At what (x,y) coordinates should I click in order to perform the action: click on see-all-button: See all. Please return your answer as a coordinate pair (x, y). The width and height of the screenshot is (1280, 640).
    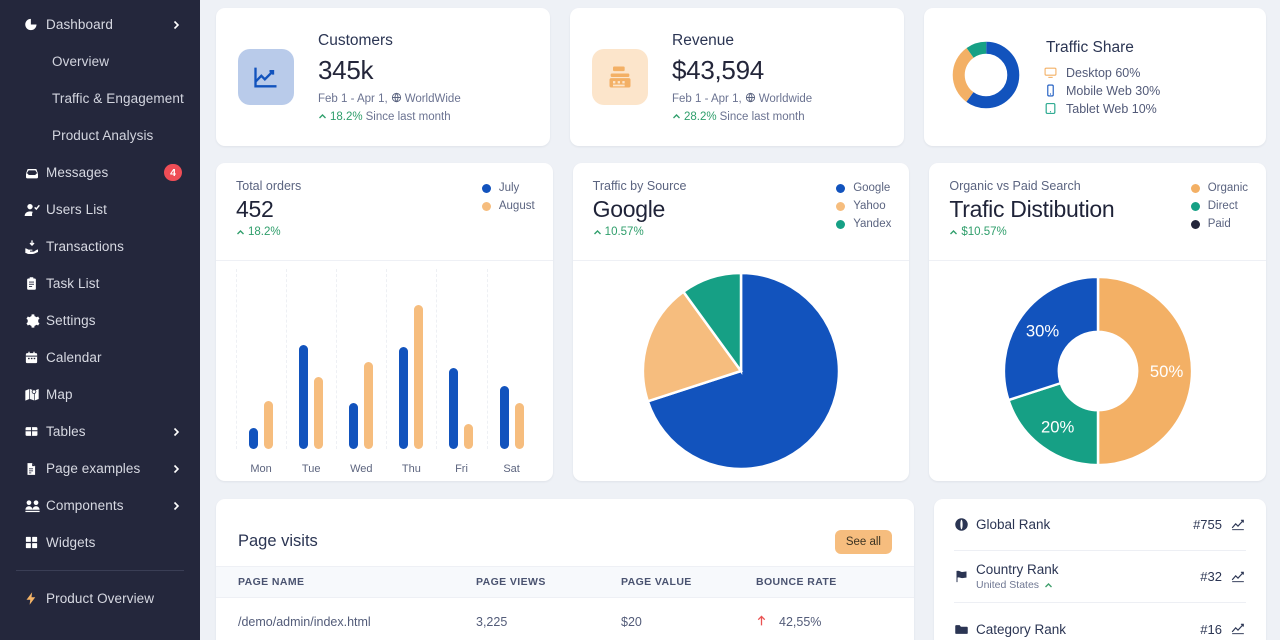
    Looking at the image, I should click on (863, 541).